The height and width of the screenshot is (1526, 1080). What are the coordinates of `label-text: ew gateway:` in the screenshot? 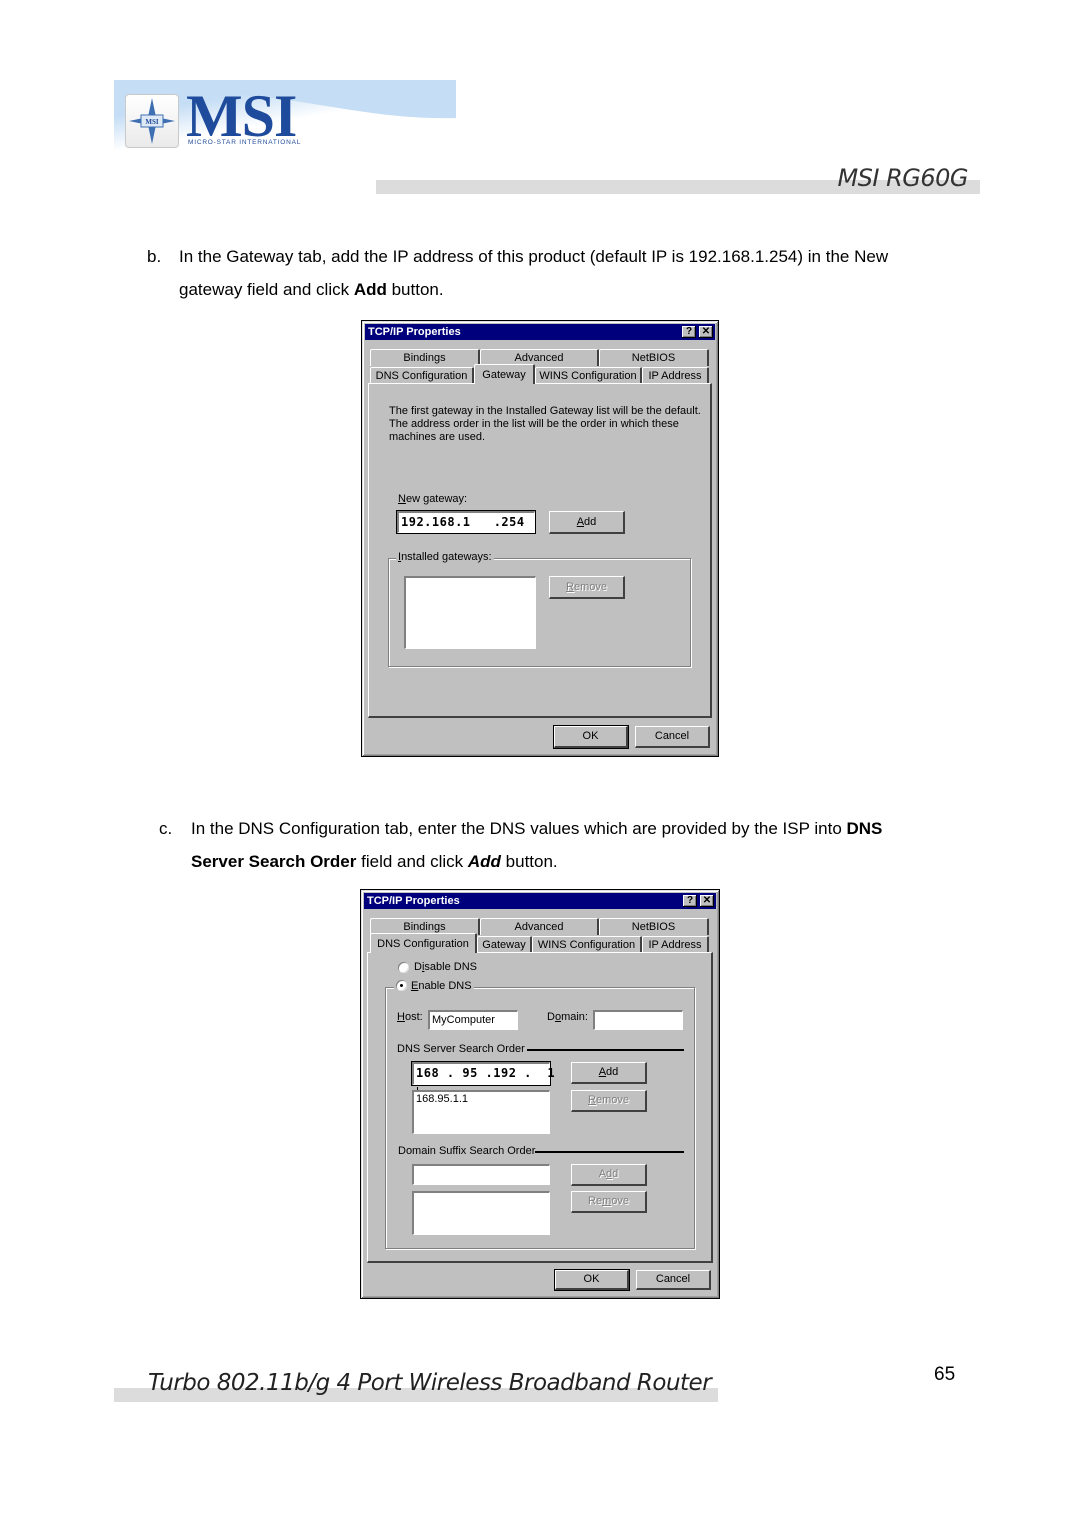 It's located at (436, 499).